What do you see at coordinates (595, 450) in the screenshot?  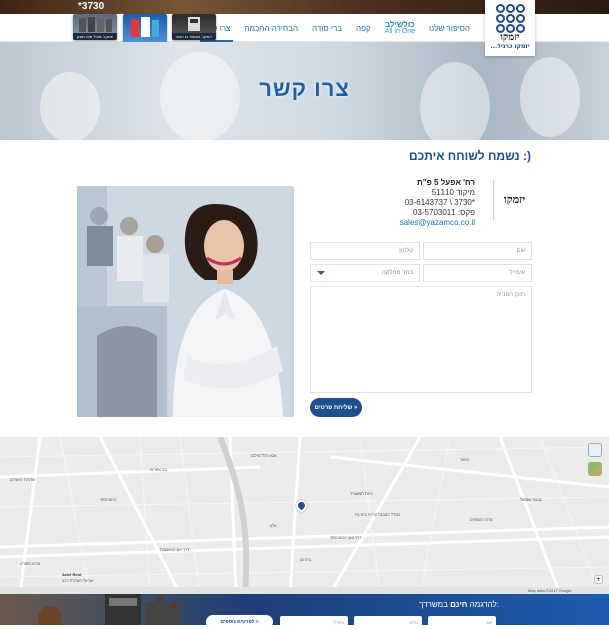 I see `street-view-icon` at bounding box center [595, 450].